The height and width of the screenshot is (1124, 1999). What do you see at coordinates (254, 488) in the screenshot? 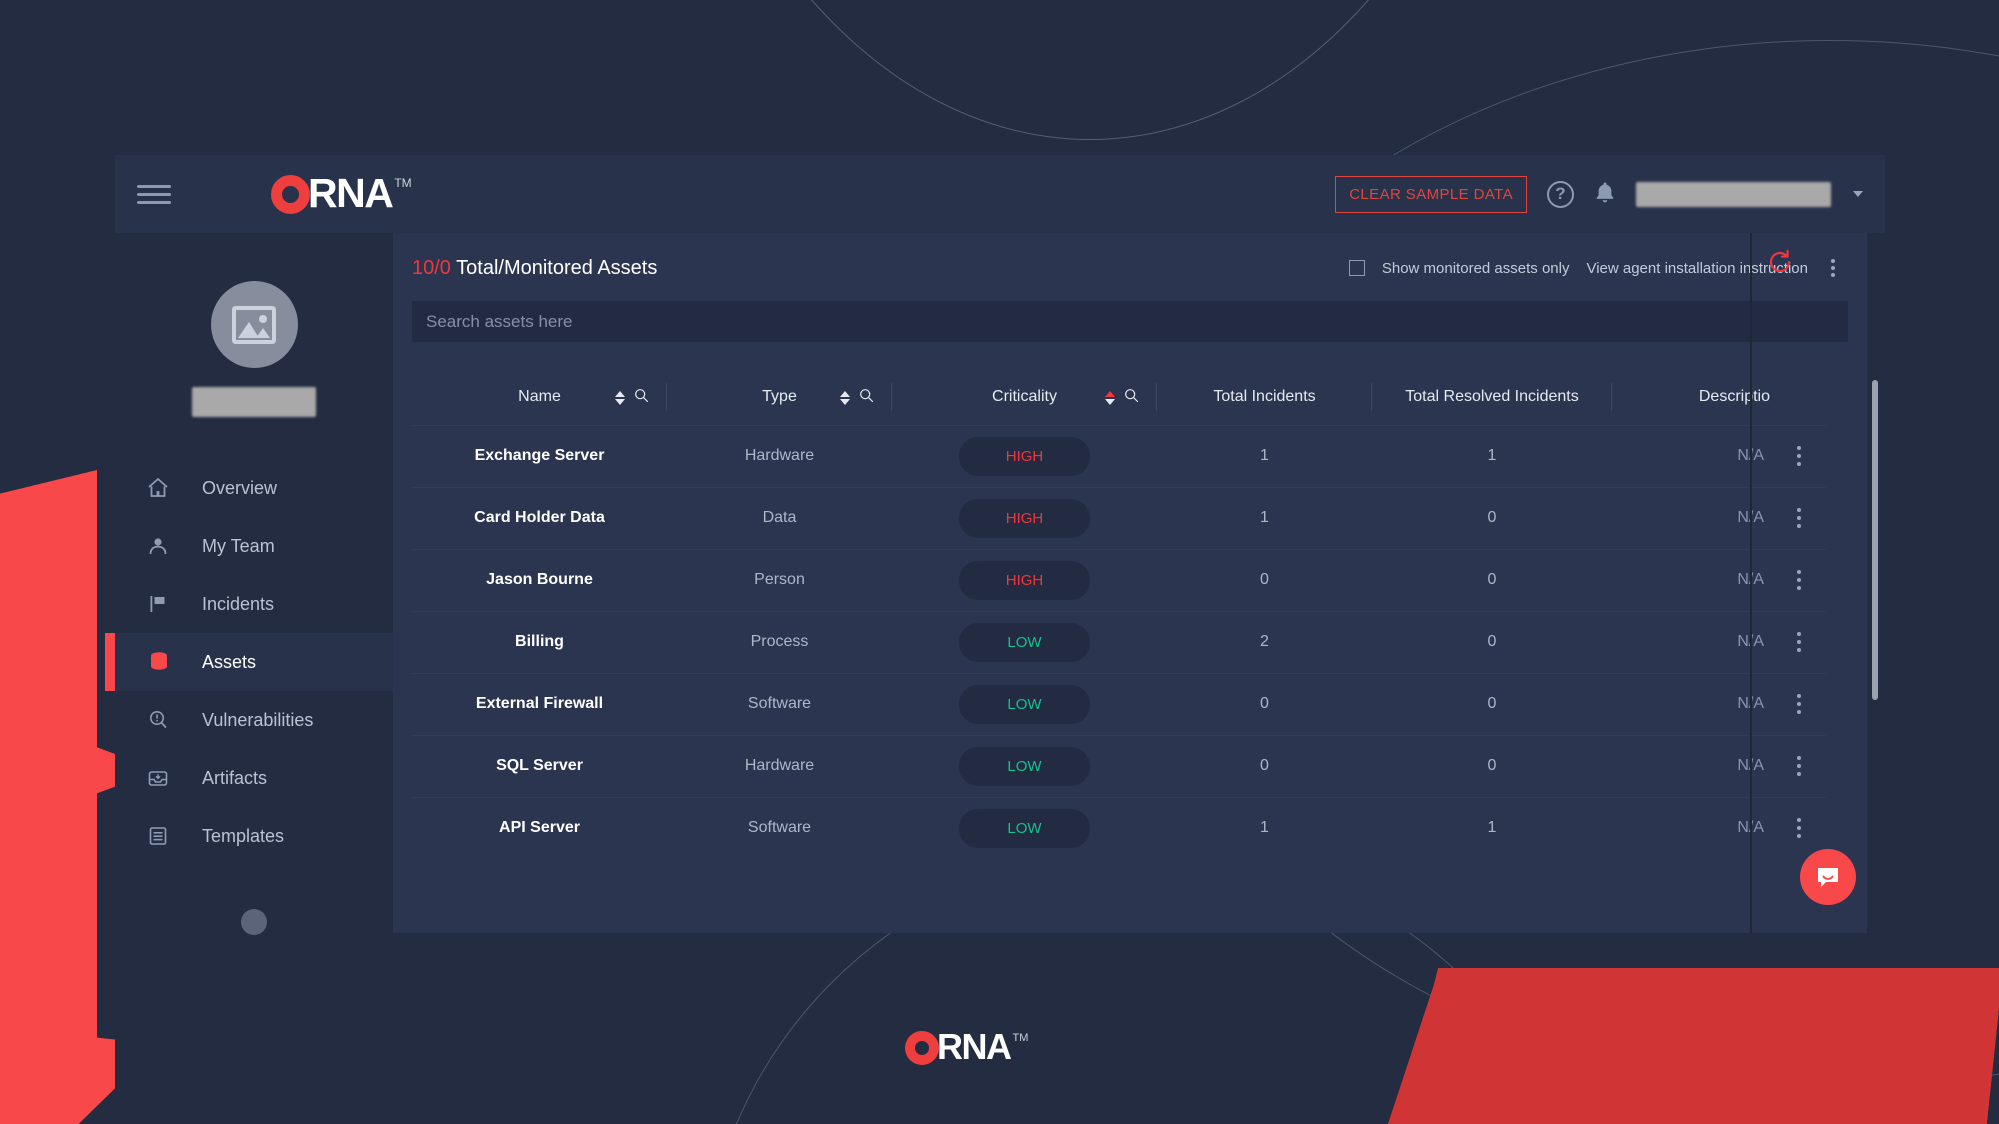
I see `sidebar-item-overview: Overview` at bounding box center [254, 488].